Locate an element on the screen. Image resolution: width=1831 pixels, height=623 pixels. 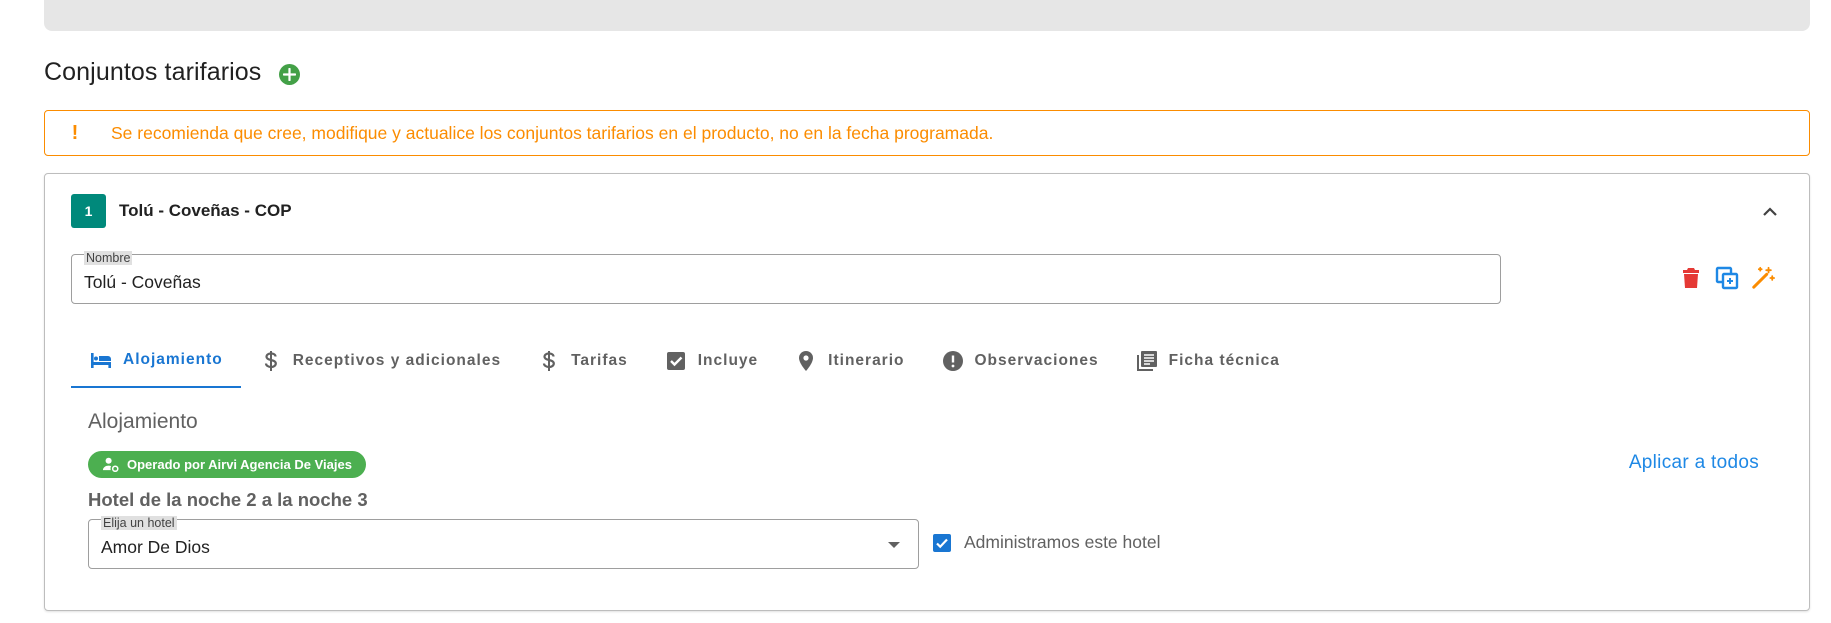
managed-hotel-option: Administramos este hotel is located at coordinates (1046, 542).